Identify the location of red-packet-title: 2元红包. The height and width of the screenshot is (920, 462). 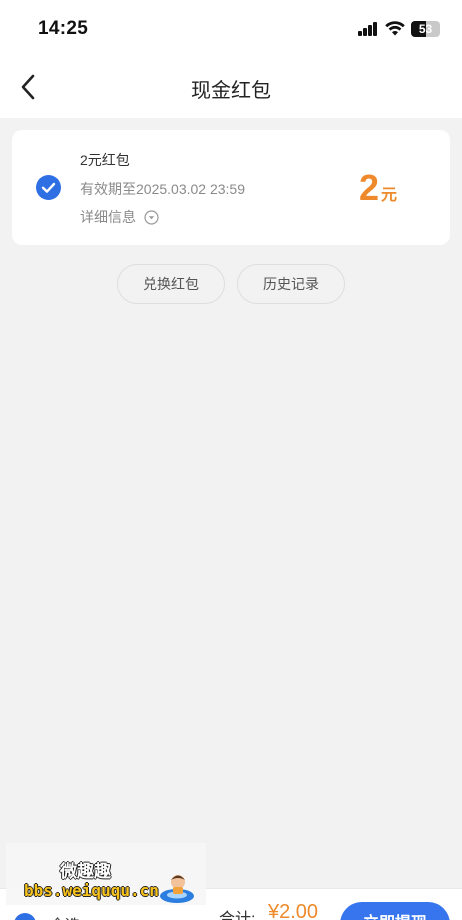
(105, 160).